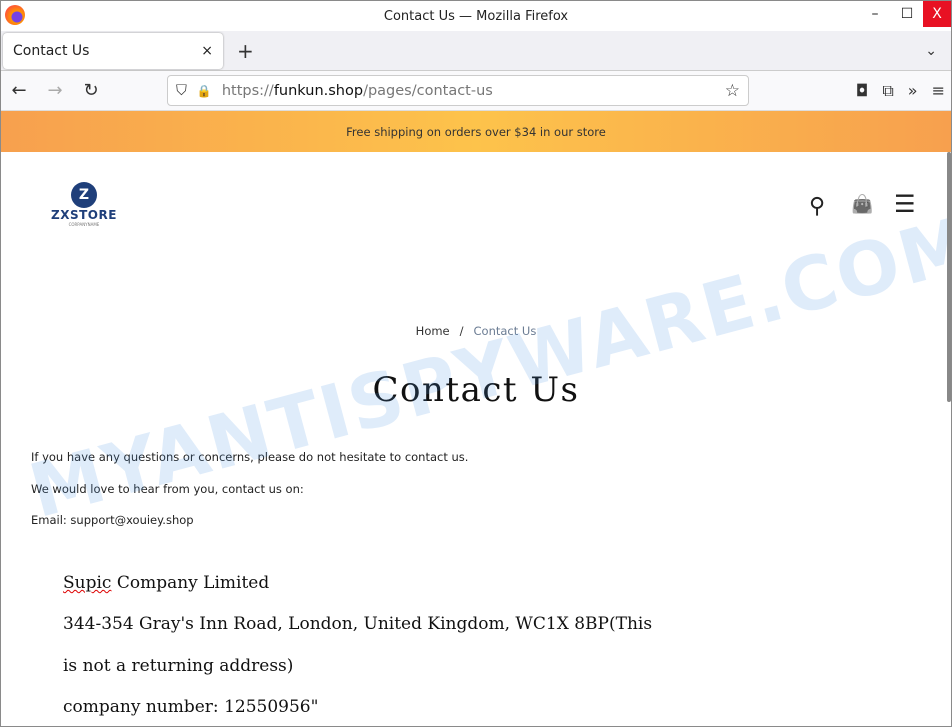 Image resolution: width=952 pixels, height=727 pixels. I want to click on cart-bag-icon: 👜, so click(862, 204).